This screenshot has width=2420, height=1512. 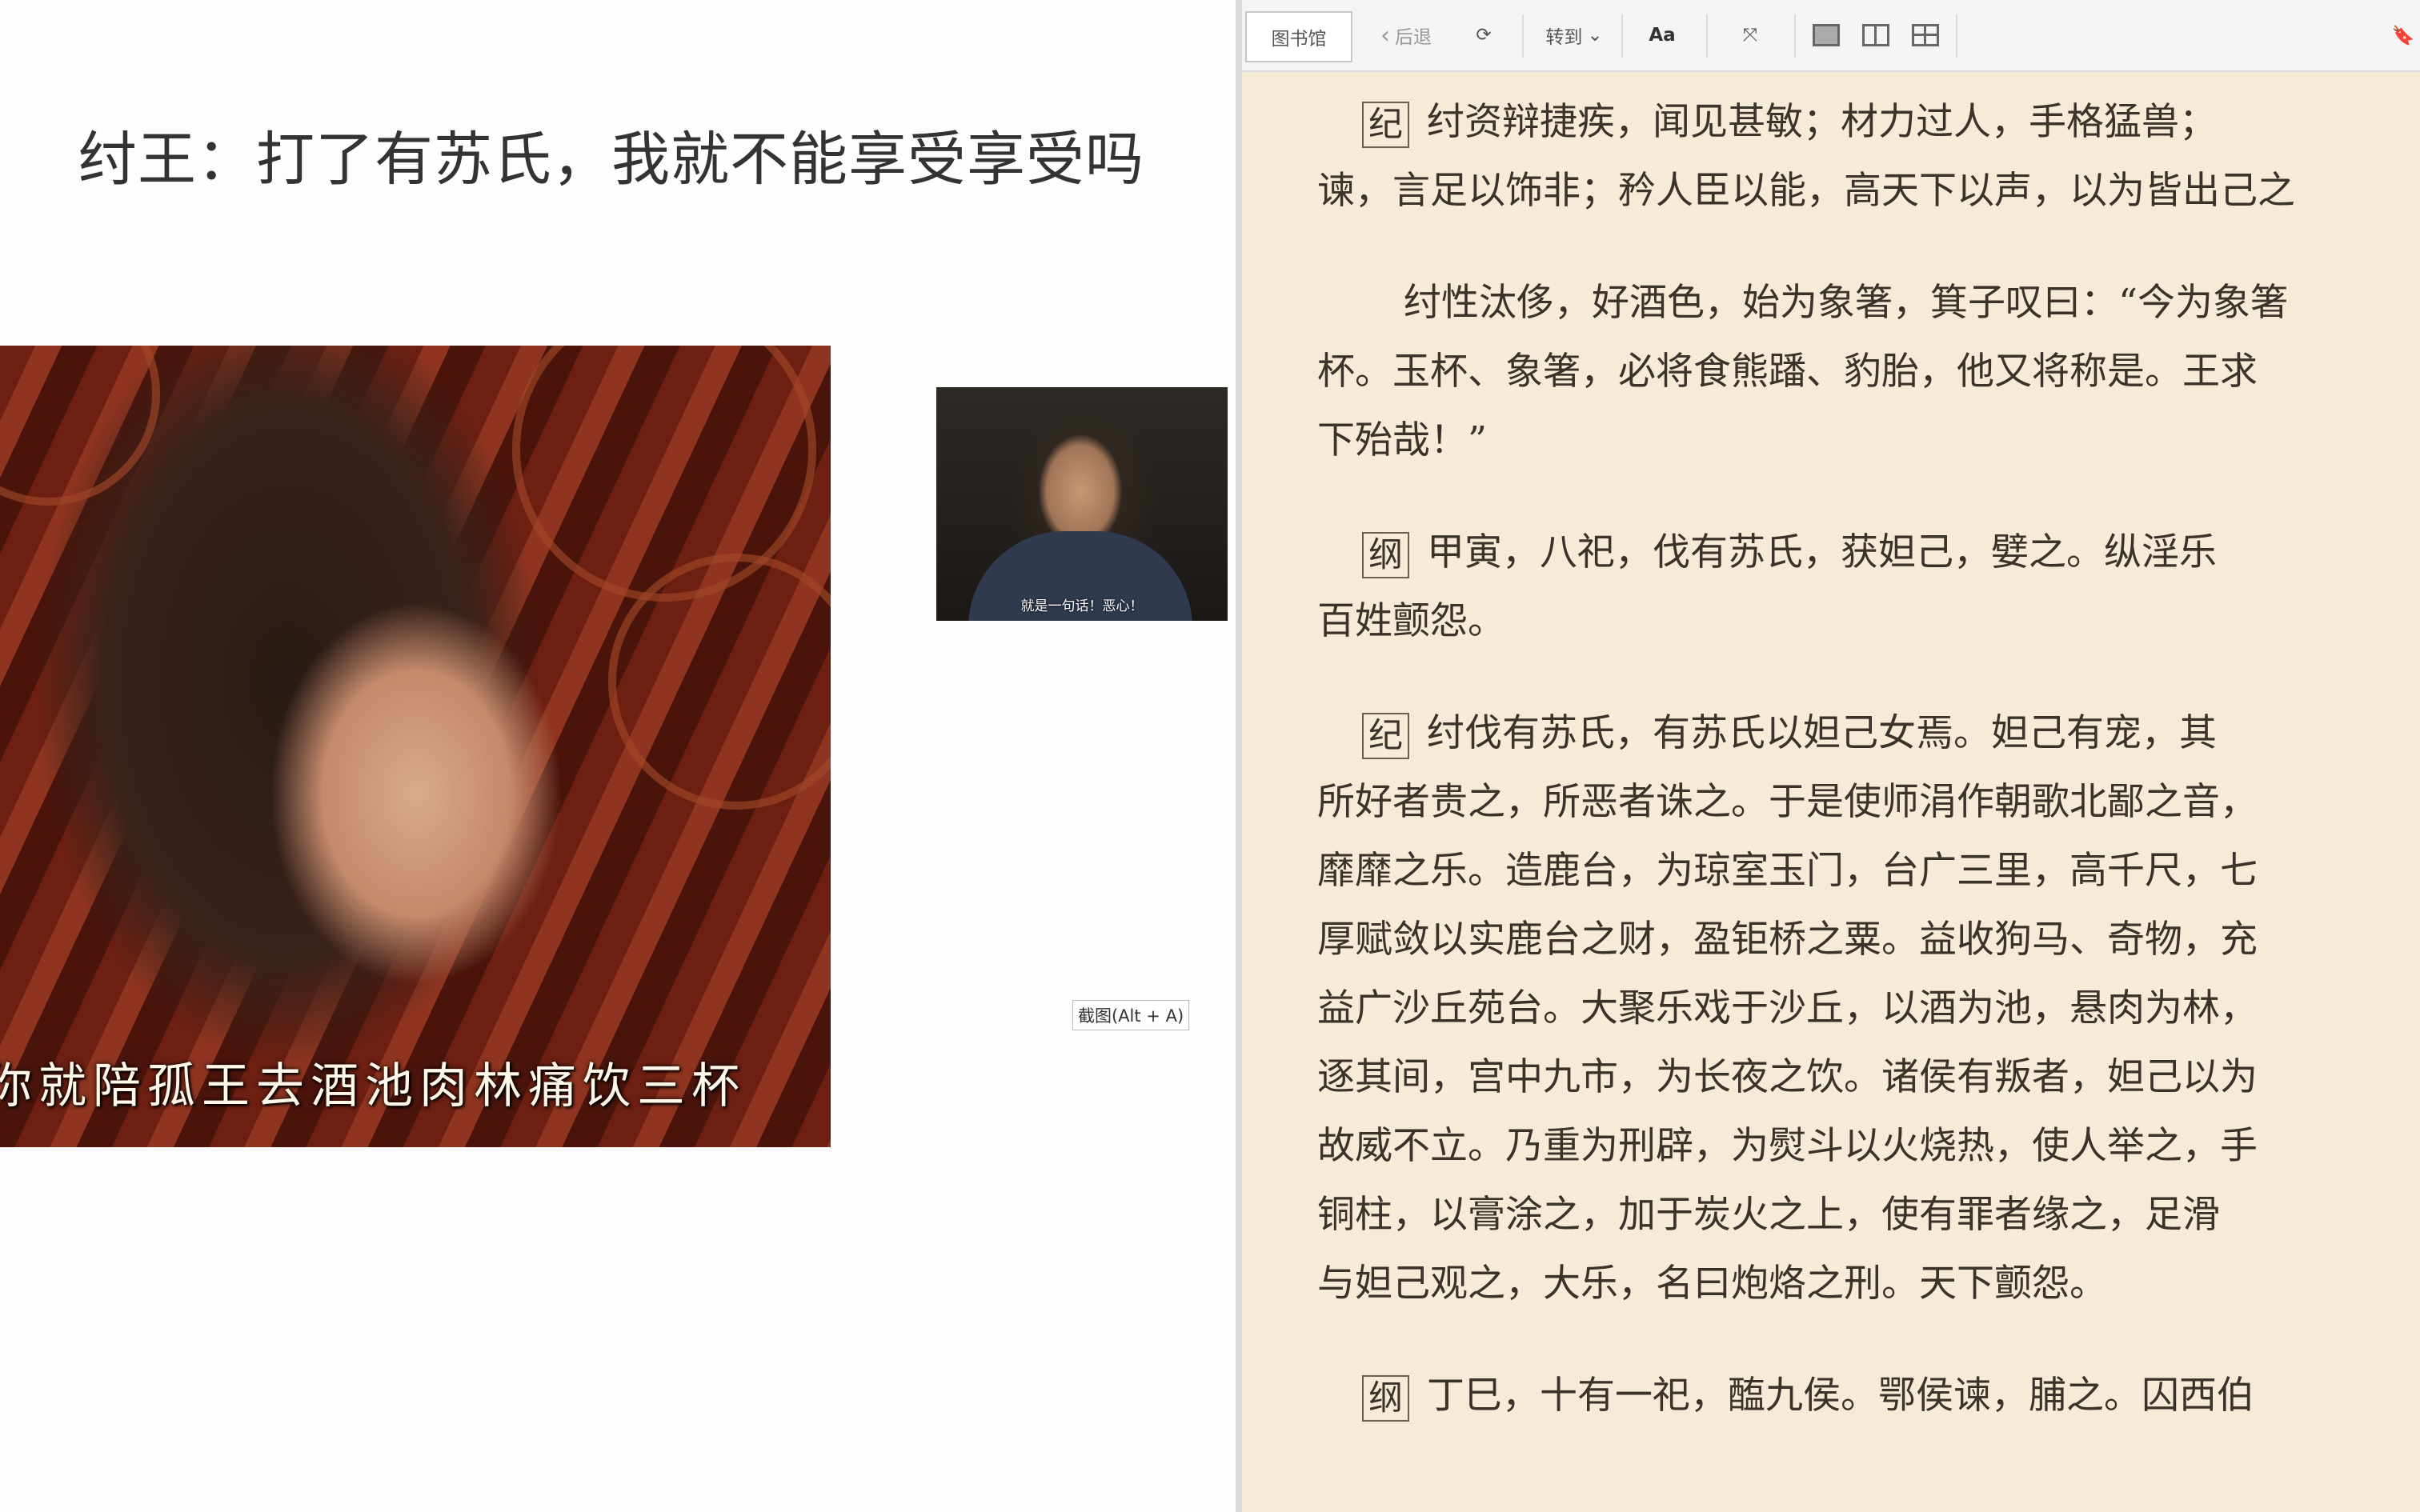 What do you see at coordinates (1768, 1215) in the screenshot?
I see `line-text: 铜柱，以膏涂之，加于炭火之上，使有罪者缘之，足滑` at bounding box center [1768, 1215].